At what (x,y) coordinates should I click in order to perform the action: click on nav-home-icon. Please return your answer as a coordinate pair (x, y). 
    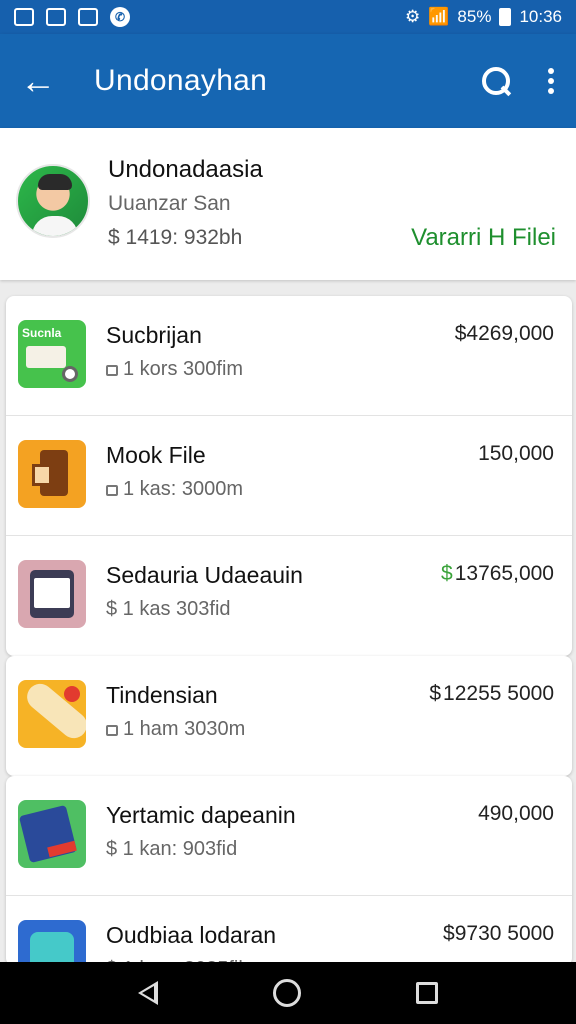
    Looking at the image, I should click on (286, 993).